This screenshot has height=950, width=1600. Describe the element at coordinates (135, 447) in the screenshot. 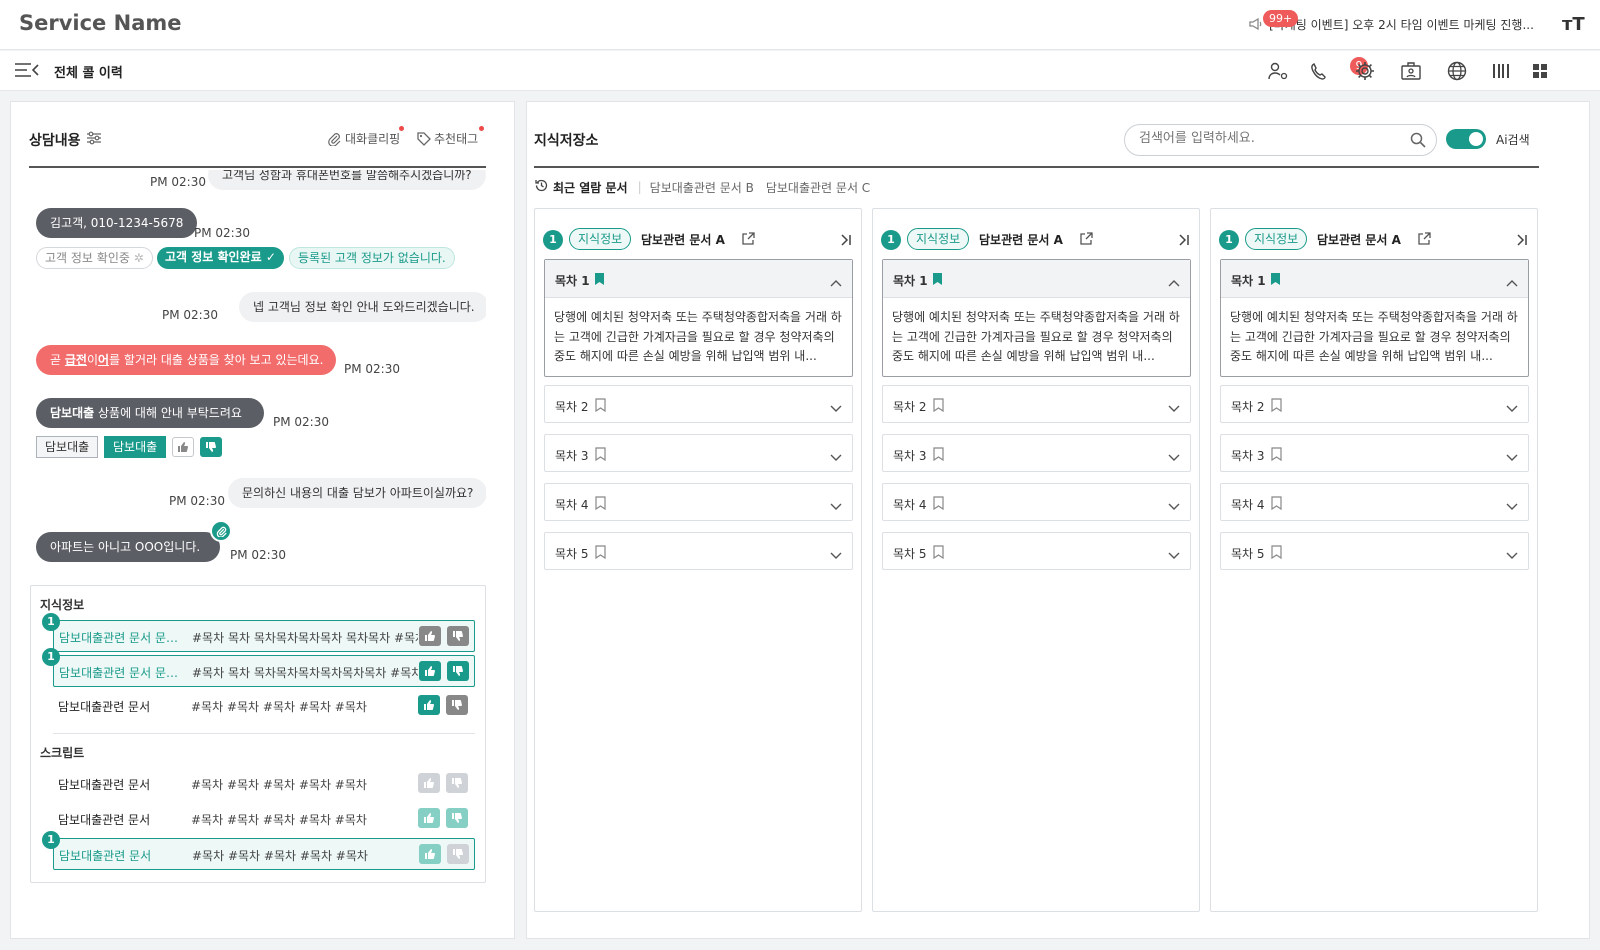

I see `keyword-tag-selected: 담보대출` at that location.